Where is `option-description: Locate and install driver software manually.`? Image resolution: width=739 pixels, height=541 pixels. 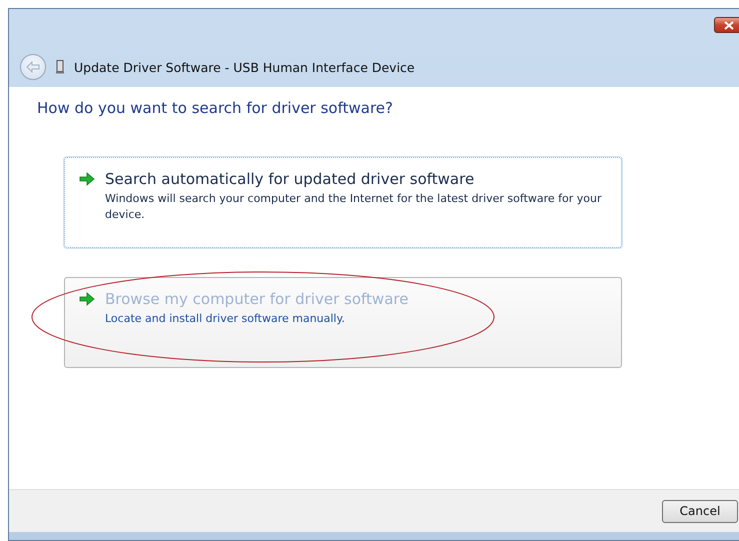
option-description: Locate and install driver software manually. is located at coordinates (225, 319).